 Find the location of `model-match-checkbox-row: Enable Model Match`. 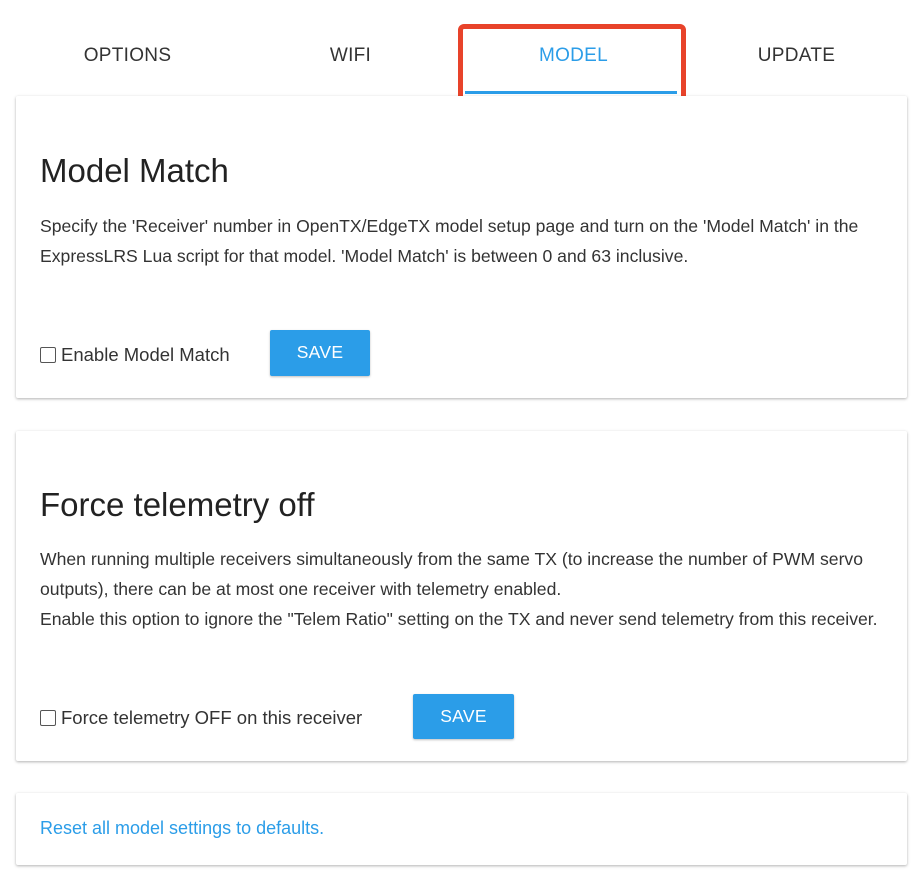

model-match-checkbox-row: Enable Model Match is located at coordinates (135, 355).